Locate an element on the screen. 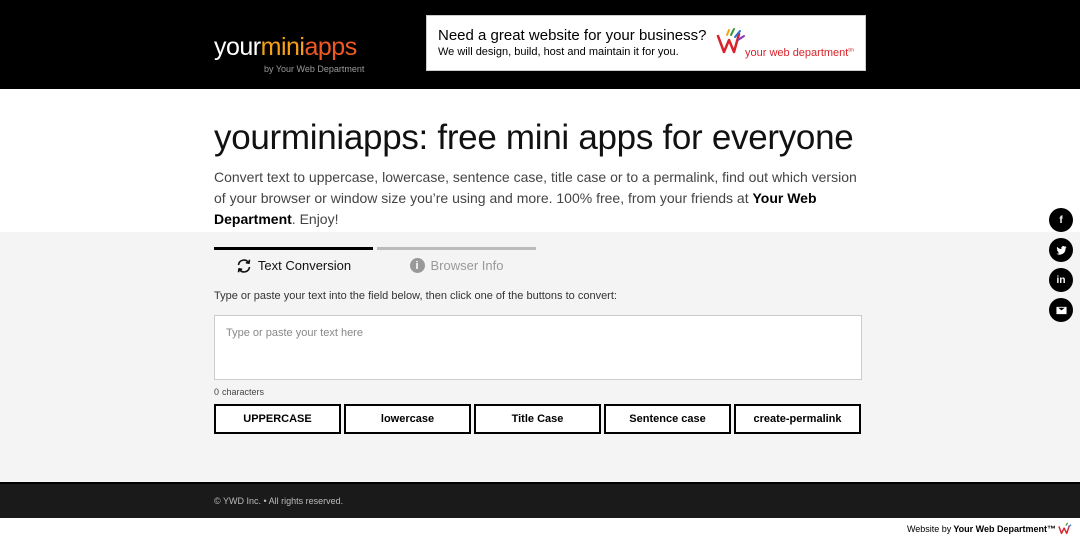 The height and width of the screenshot is (555, 1080). copyright-text: © YWD Inc. • All rights reserved. is located at coordinates (279, 501).